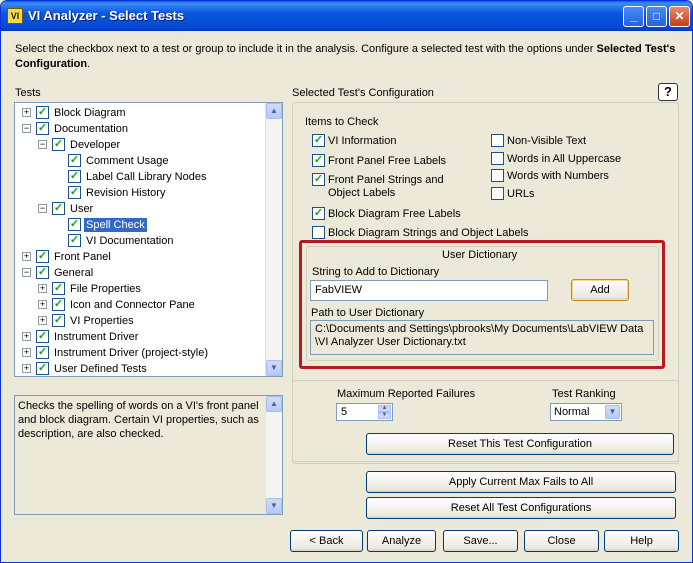  Describe the element at coordinates (656, 16) in the screenshot. I see `maximize-button: □` at that location.